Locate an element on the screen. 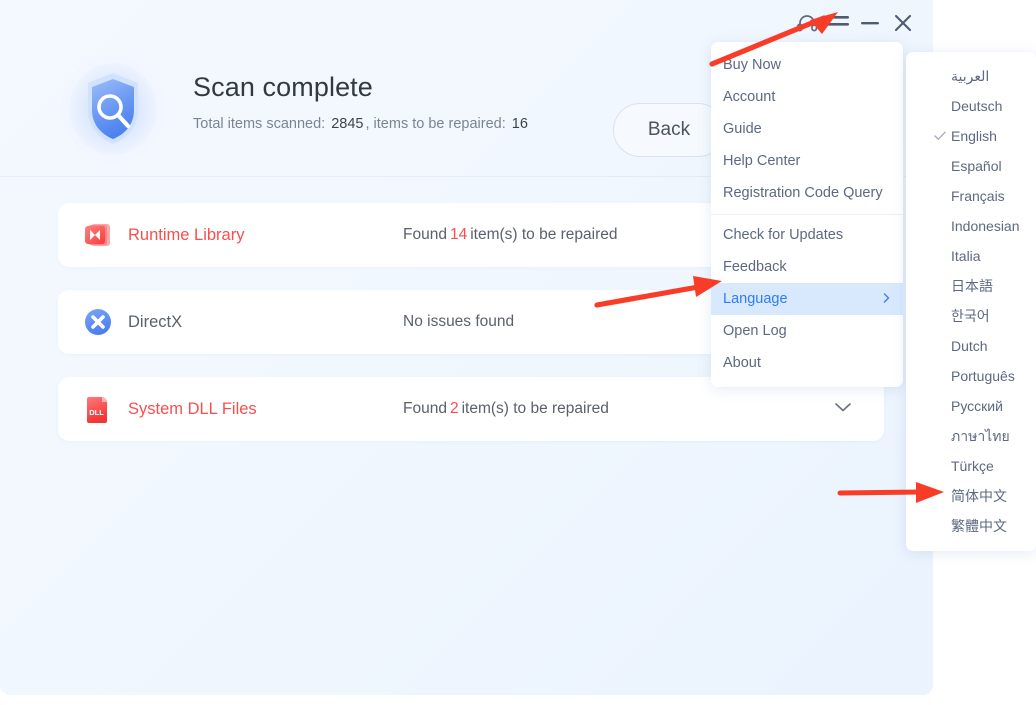 This screenshot has height=705, width=1036. visual-studio-runtime-icon is located at coordinates (98, 235).